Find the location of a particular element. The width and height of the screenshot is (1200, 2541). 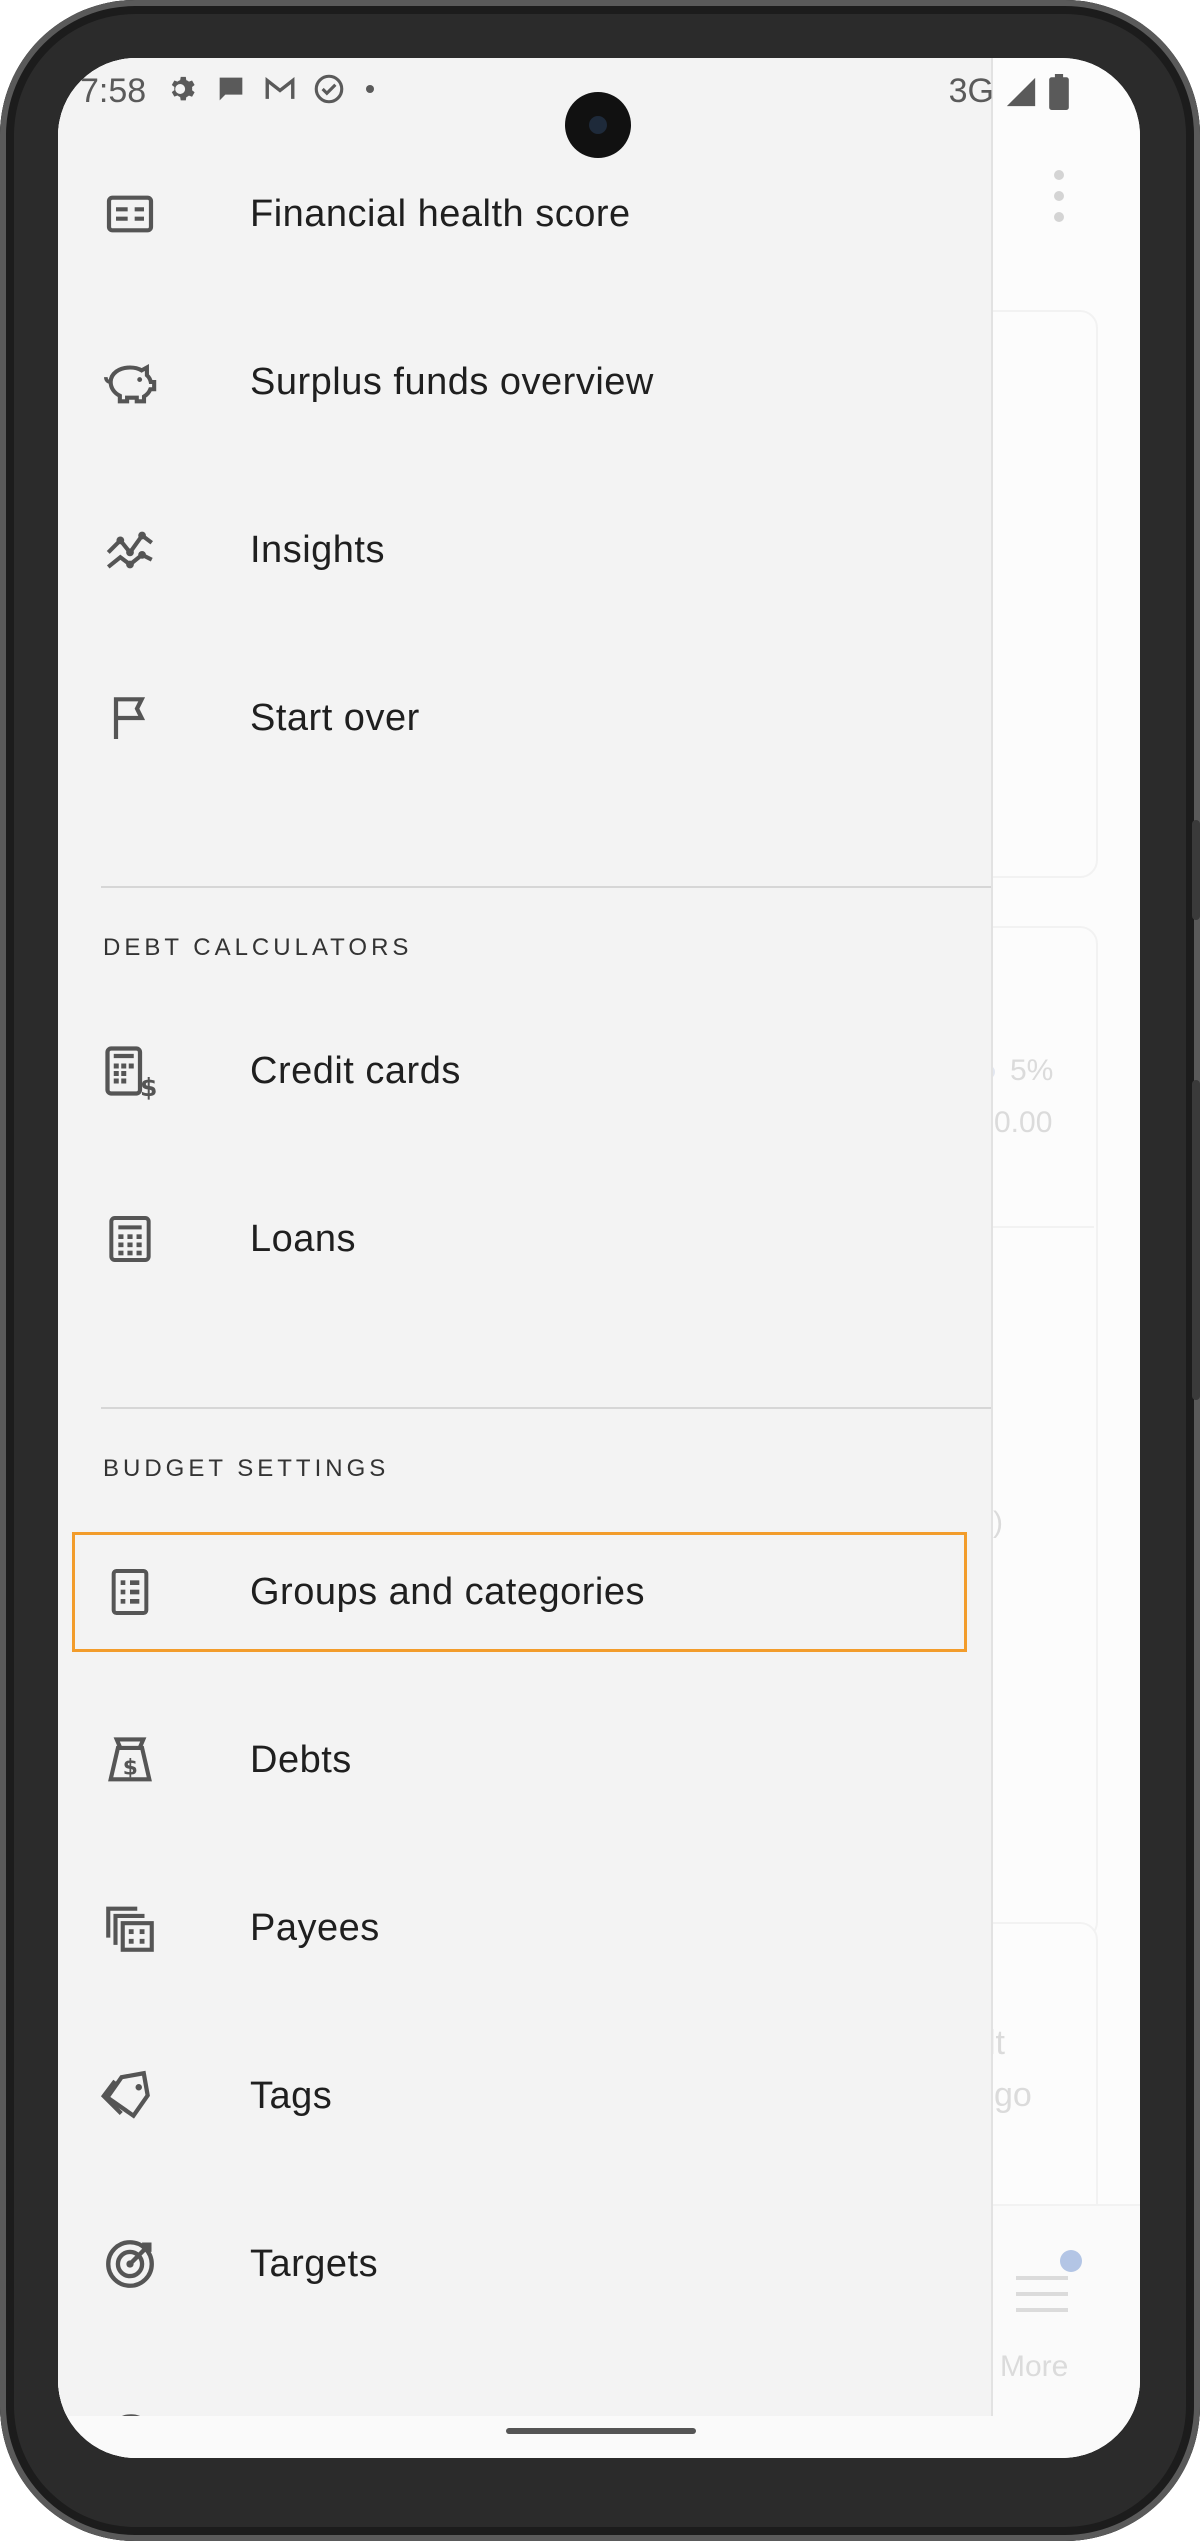

system-status: 3G is located at coordinates (1009, 91).